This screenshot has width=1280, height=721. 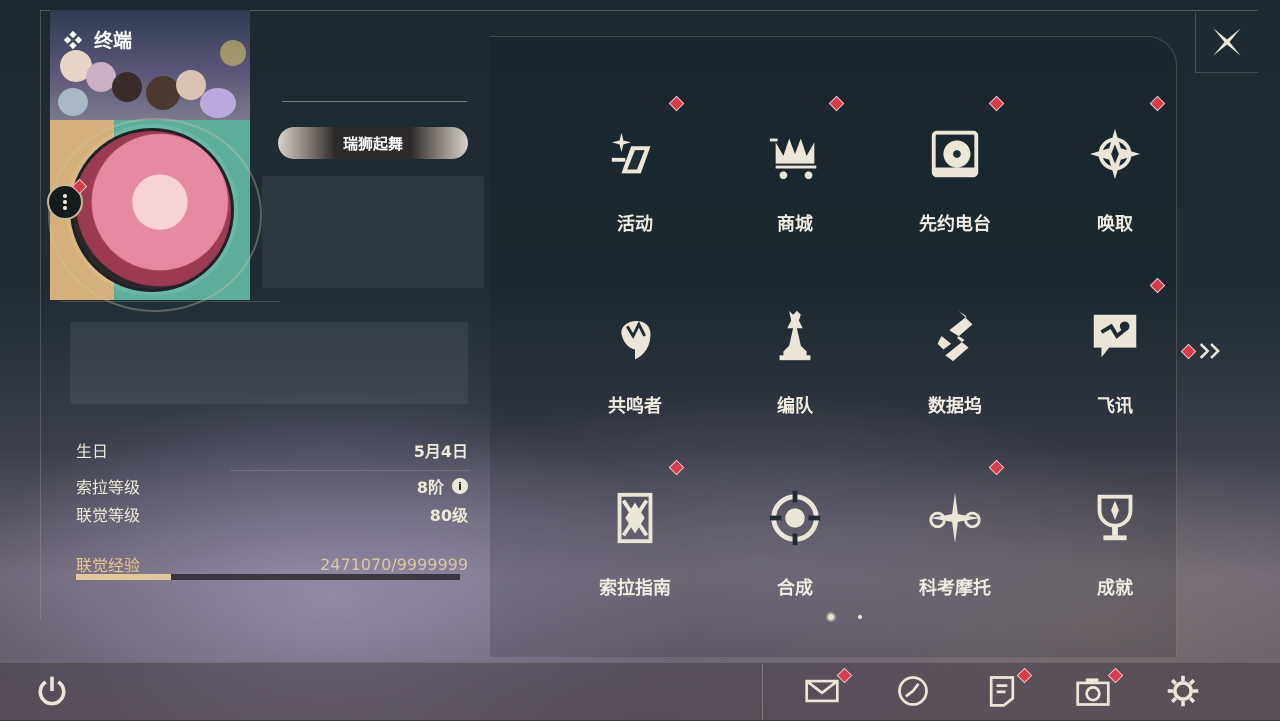 I want to click on union-level-label: 联觉等级, so click(x=108, y=515).